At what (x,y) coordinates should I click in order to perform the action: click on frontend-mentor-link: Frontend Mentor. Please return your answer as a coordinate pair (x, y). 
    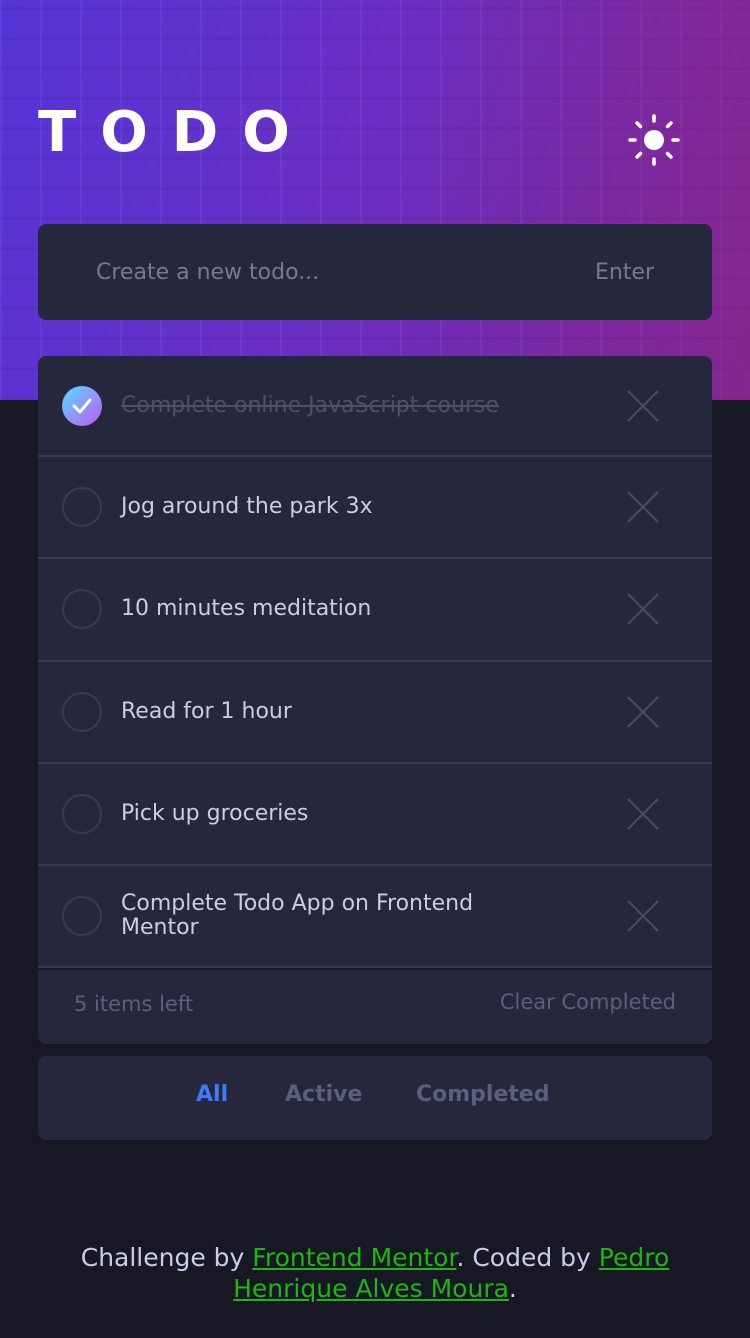
    Looking at the image, I should click on (354, 1257).